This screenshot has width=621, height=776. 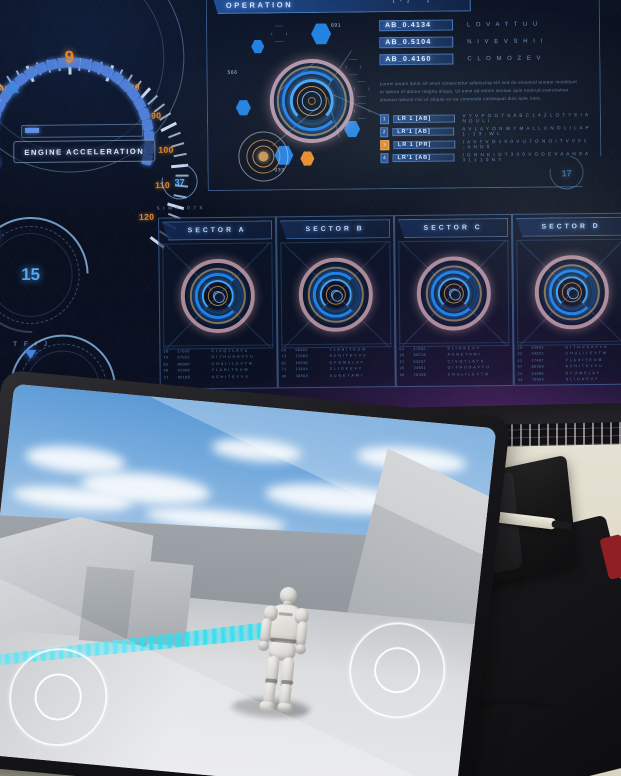 What do you see at coordinates (416, 43) in the screenshot?
I see `operation-code-id: AB_0.5104` at bounding box center [416, 43].